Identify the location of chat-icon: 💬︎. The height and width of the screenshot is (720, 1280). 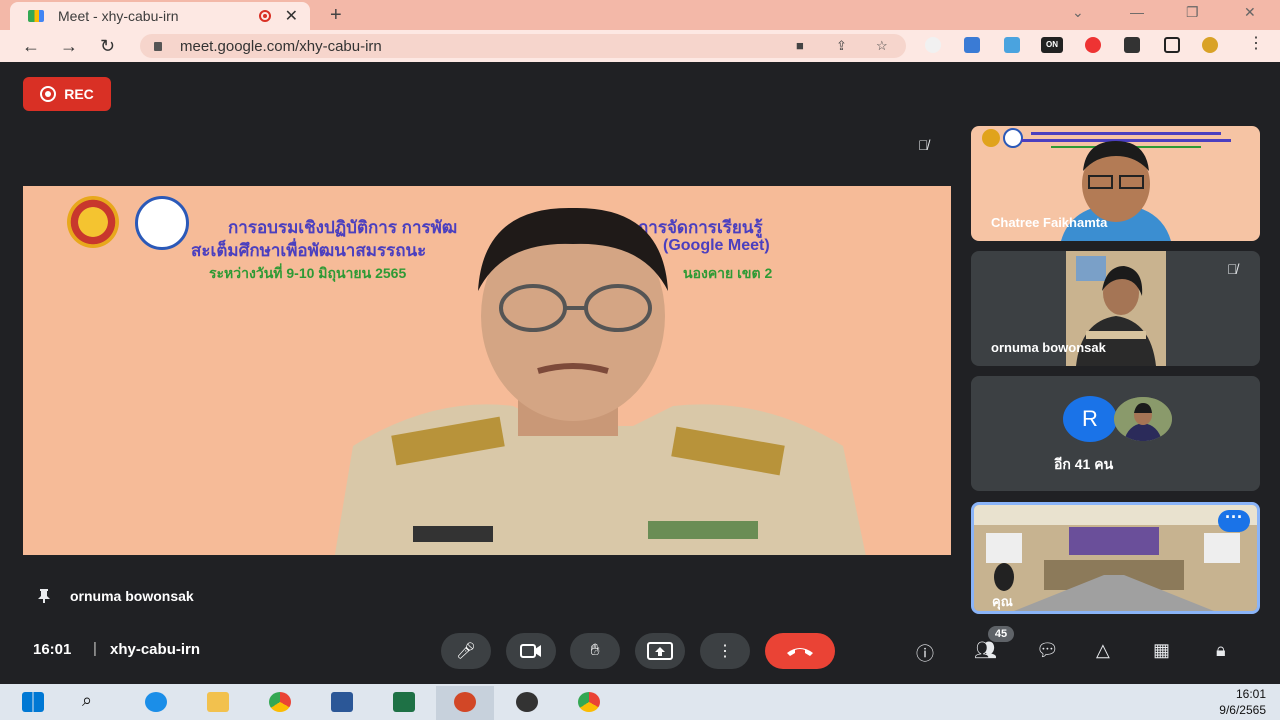
(1047, 650).